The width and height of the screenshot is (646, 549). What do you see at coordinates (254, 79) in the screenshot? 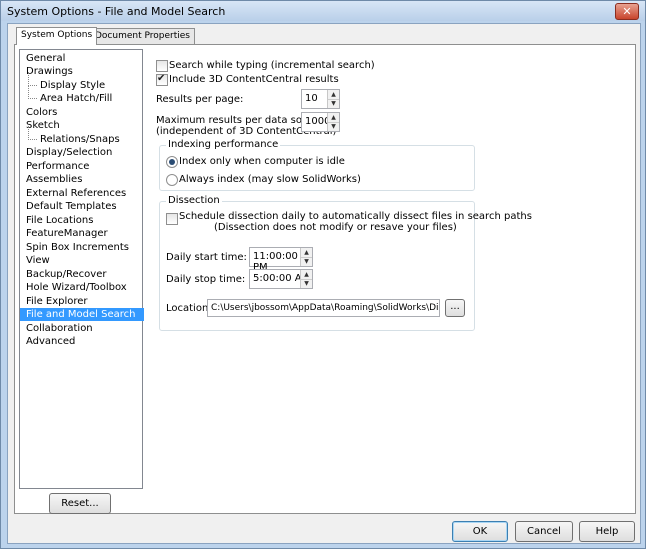
I see `include-3dcc-label: Include 3D ContentCentral results` at bounding box center [254, 79].